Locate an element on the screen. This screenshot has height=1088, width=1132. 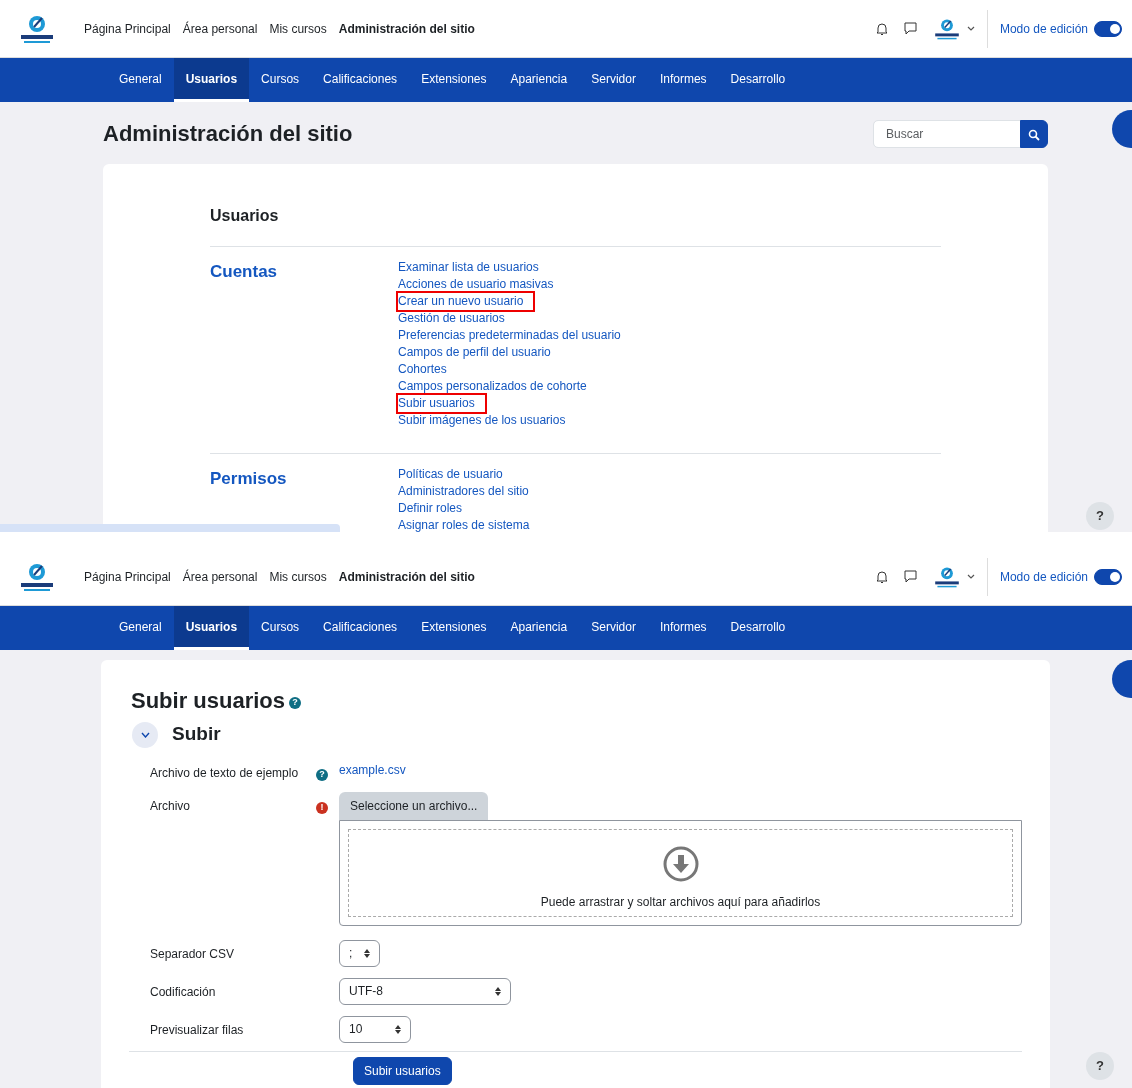
admin-link: Cohortes is located at coordinates (427, 369).